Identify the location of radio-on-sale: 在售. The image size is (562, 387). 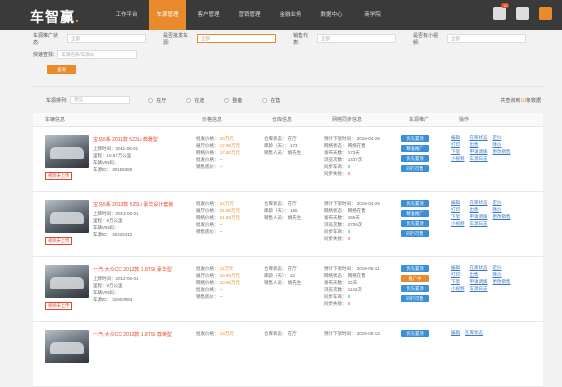
(271, 100).